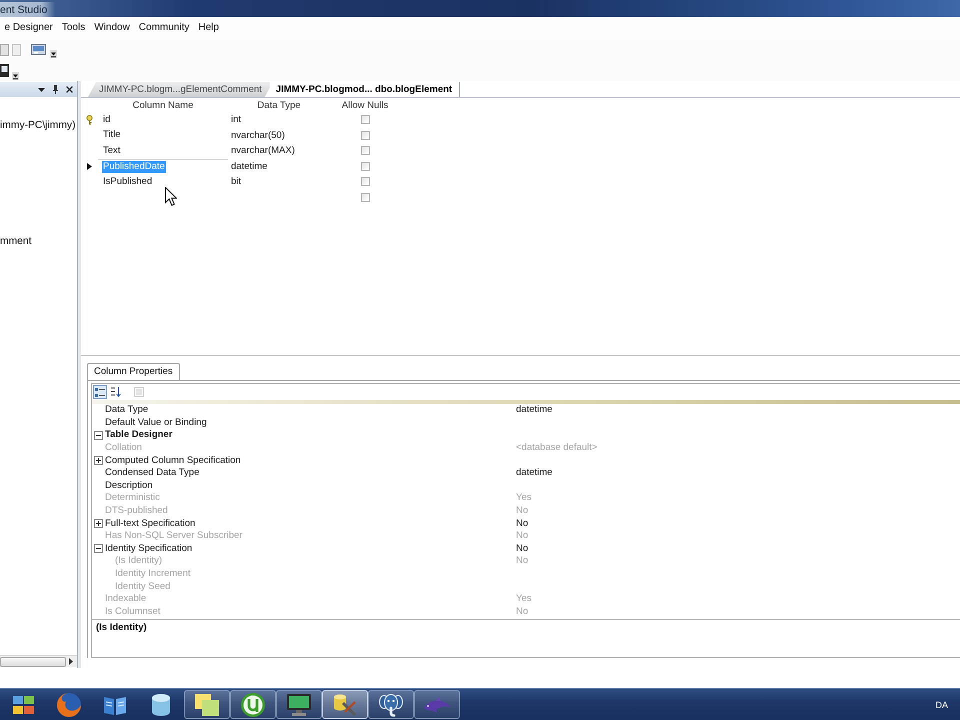 The image size is (960, 720). I want to click on monitor-icon, so click(299, 705).